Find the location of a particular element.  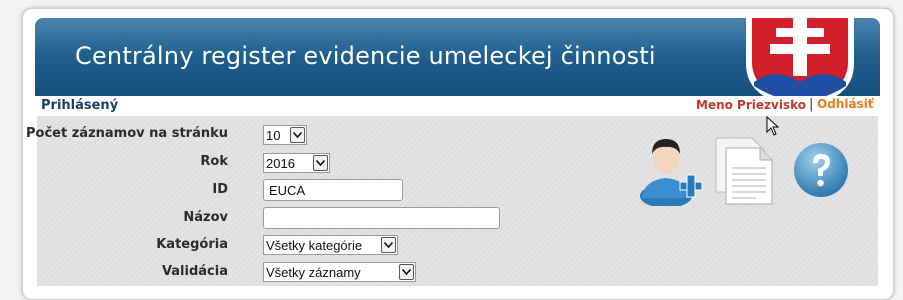

id-input-value: EUCA is located at coordinates (287, 190).